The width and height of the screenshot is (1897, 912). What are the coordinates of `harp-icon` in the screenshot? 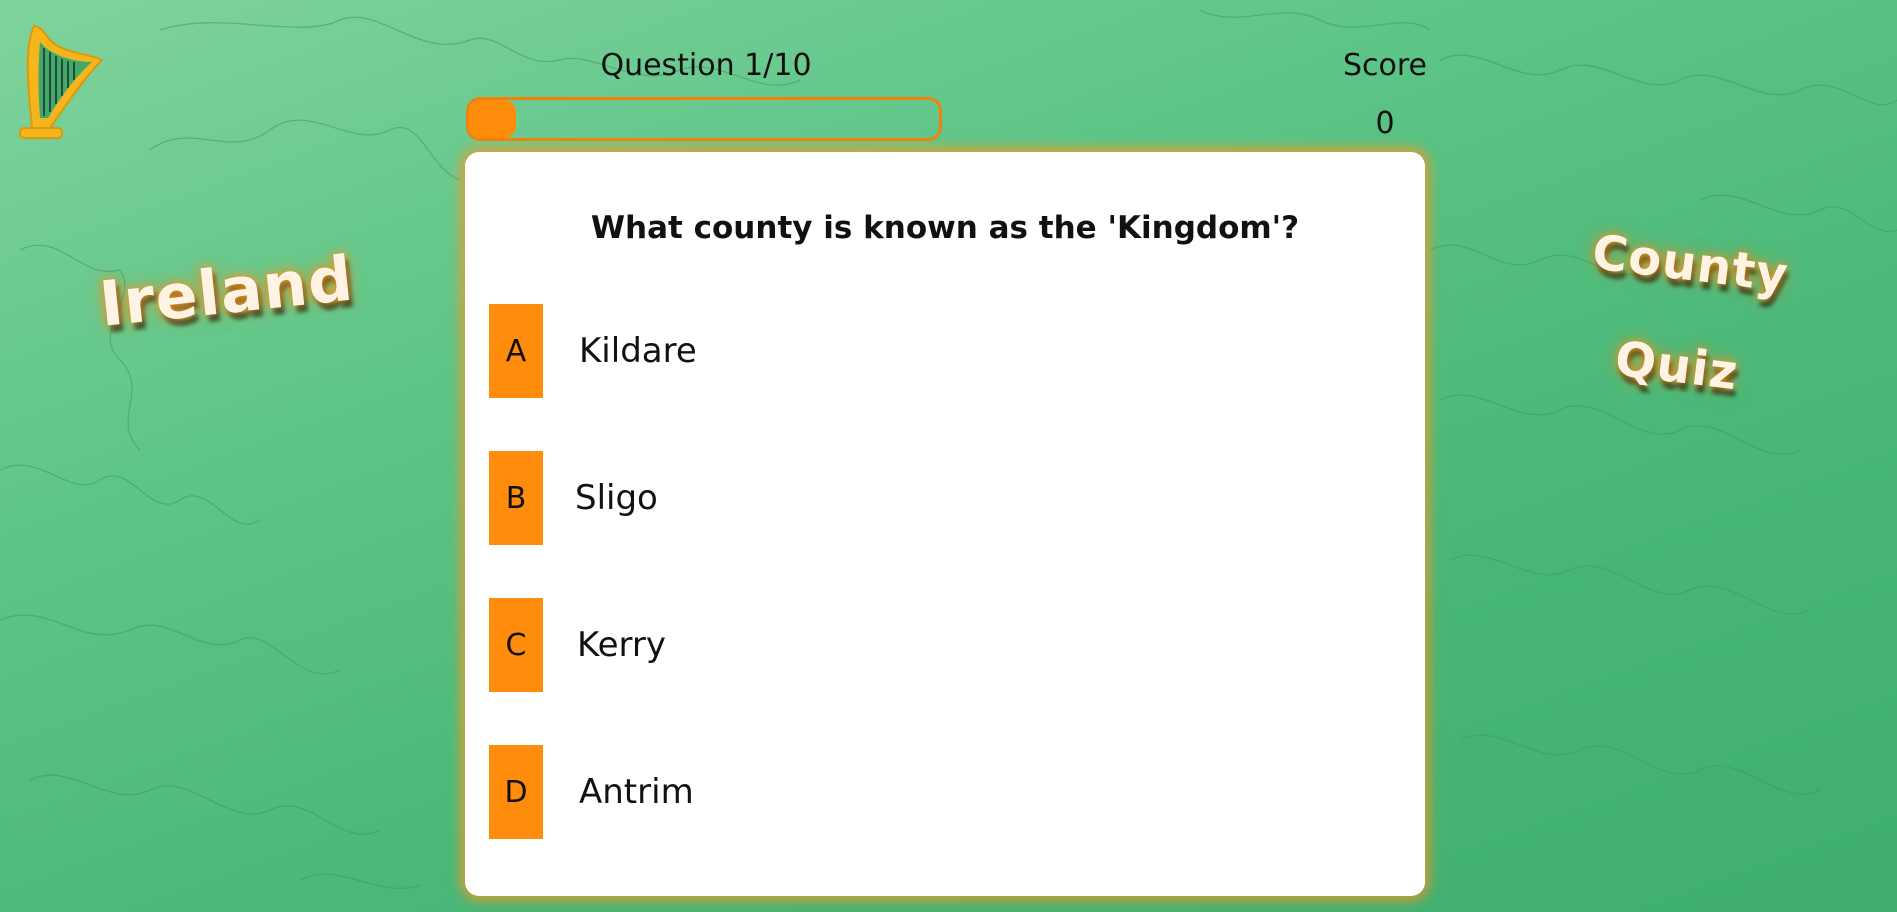 It's located at (61, 81).